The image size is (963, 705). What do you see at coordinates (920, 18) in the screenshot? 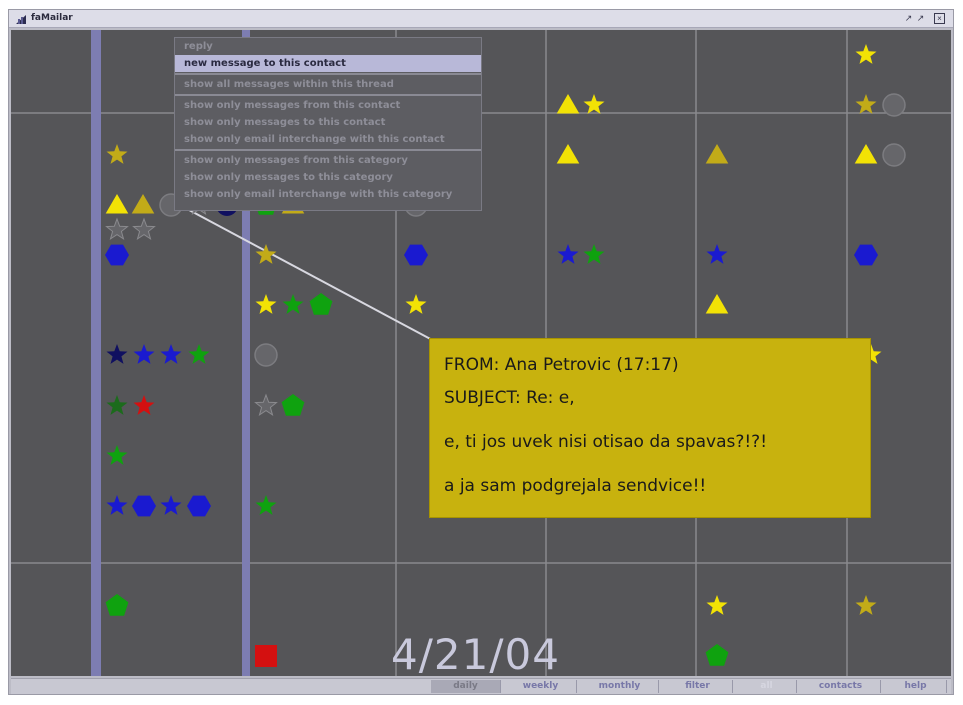
I see `maximize-icon: ↗` at bounding box center [920, 18].